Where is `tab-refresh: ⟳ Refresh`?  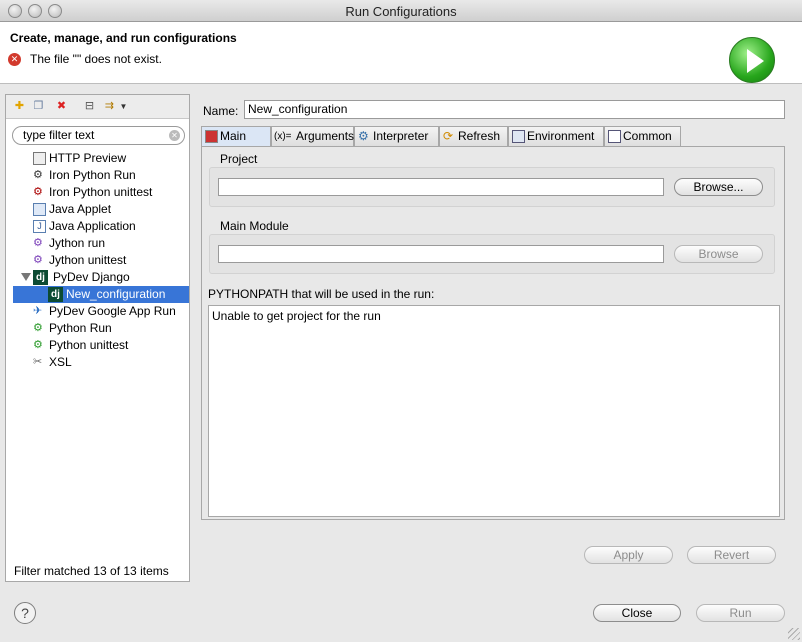 tab-refresh: ⟳ Refresh is located at coordinates (473, 136).